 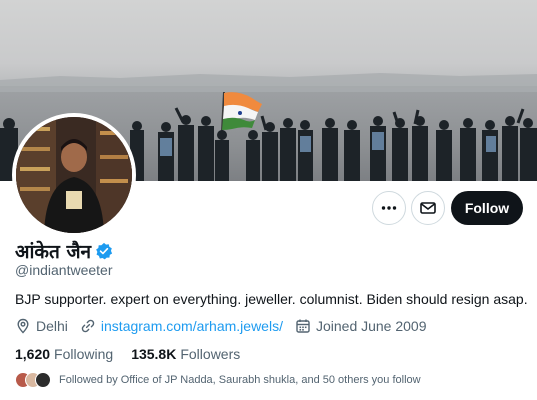 I want to click on display-name: आंकेत जैन, so click(x=53, y=252).